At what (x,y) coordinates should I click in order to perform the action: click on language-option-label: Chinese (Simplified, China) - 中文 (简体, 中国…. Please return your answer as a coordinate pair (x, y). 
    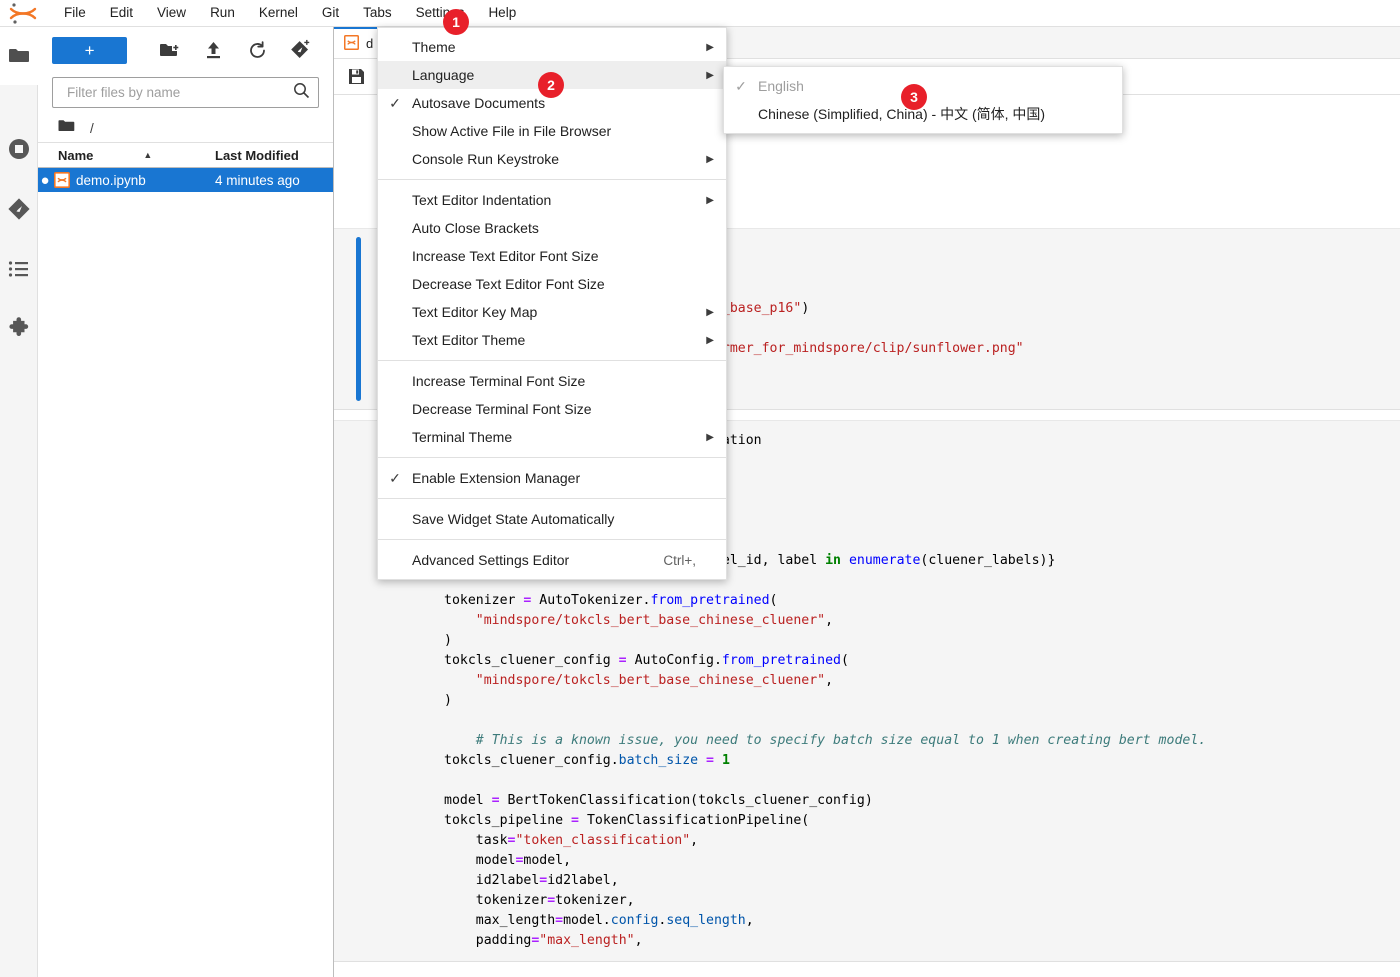
    Looking at the image, I should click on (902, 114).